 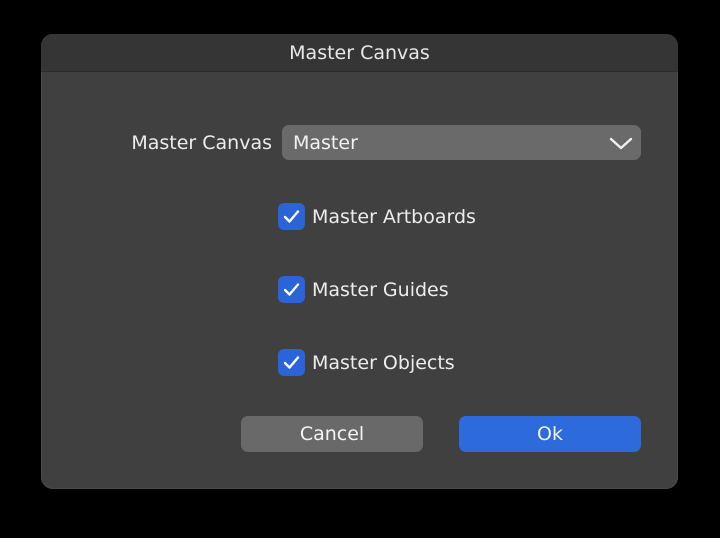 I want to click on ok-button: Ok, so click(x=550, y=434).